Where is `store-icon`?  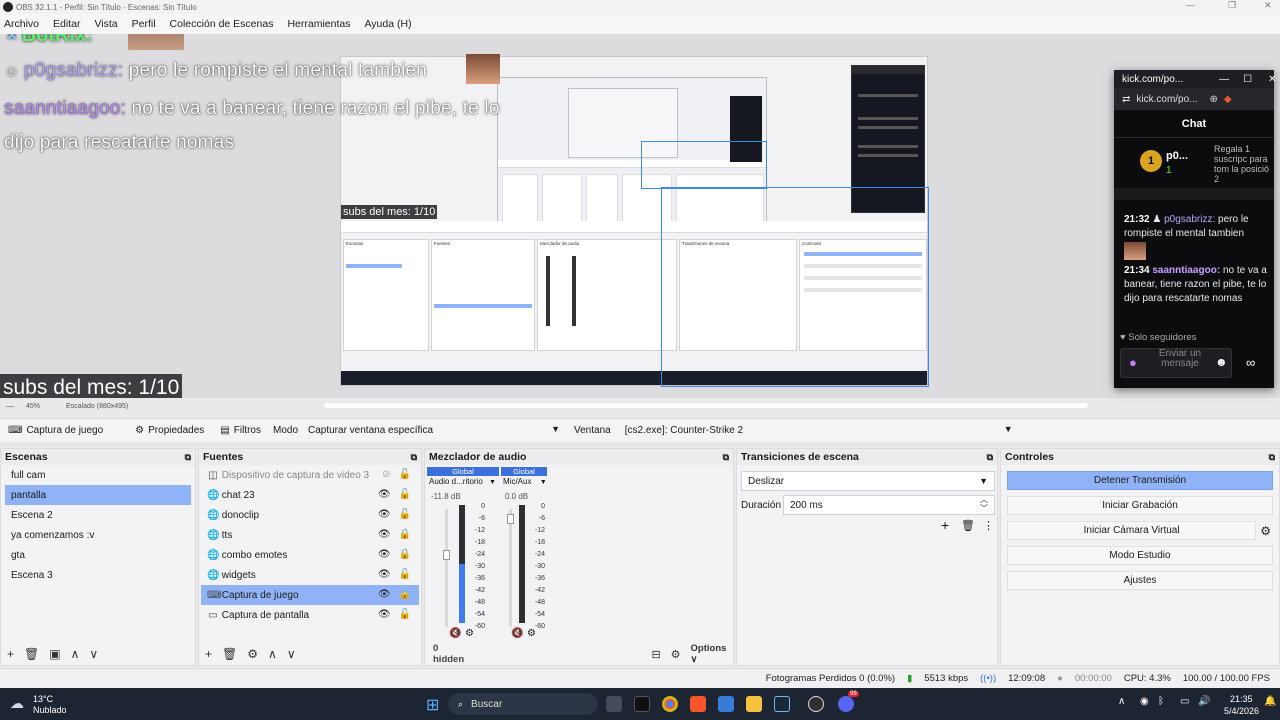 store-icon is located at coordinates (726, 704).